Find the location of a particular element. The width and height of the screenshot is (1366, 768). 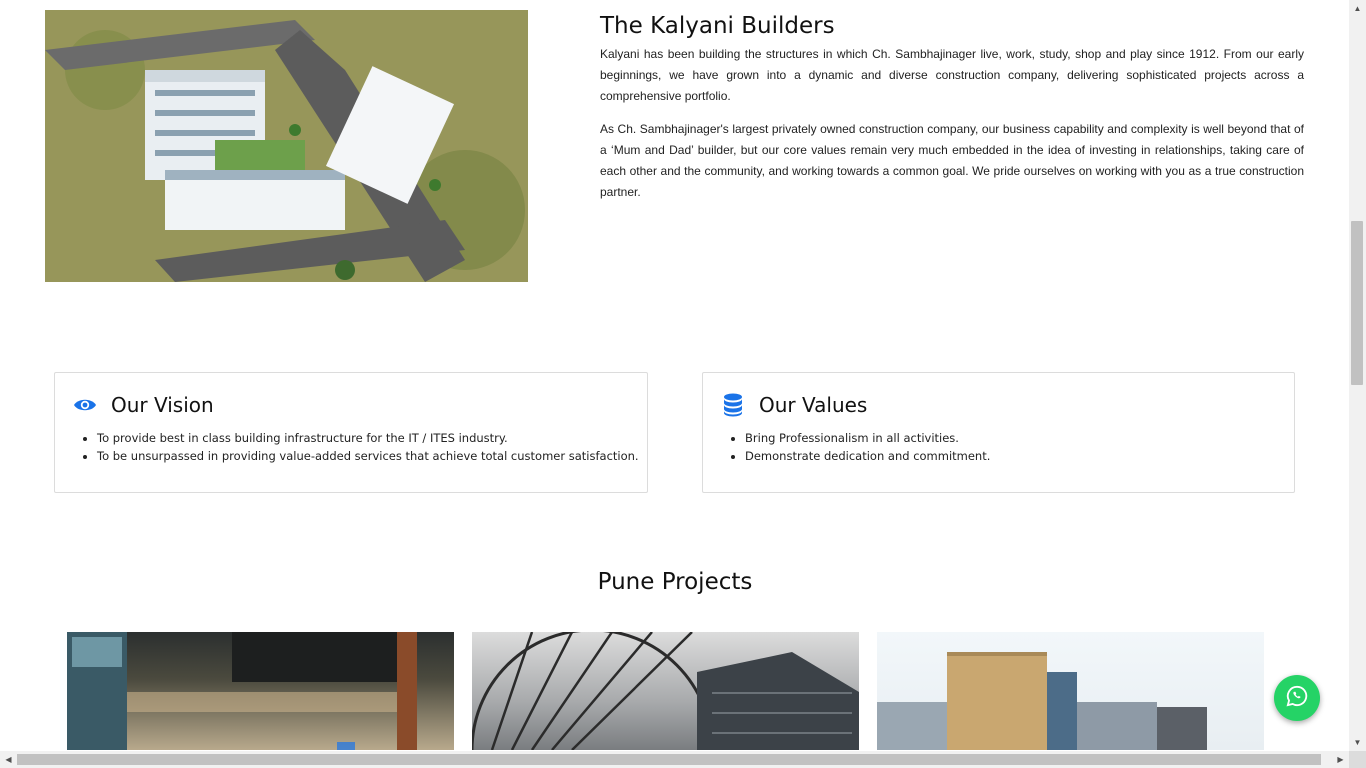

values-item: Demonstrate dedication and commitment. is located at coordinates (867, 456).